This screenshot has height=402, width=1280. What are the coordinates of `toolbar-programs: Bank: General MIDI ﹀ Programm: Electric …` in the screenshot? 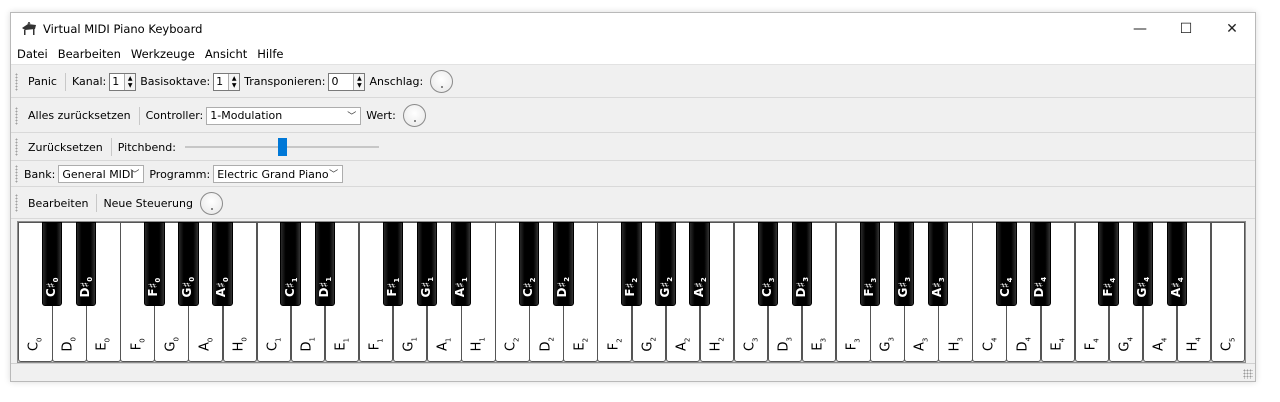 It's located at (633, 174).